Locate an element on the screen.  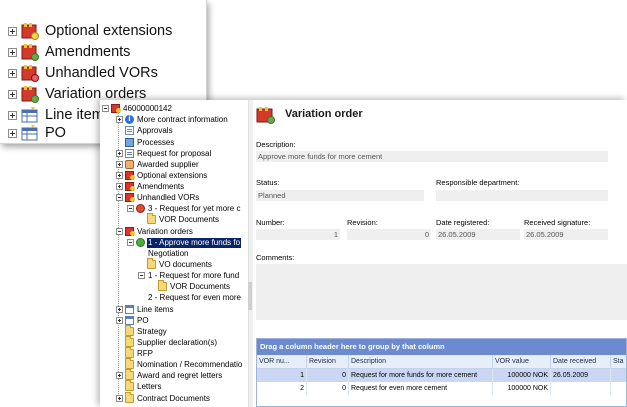
tree-item-awarded-supplier: Awarded supplier is located at coordinates (158, 164).